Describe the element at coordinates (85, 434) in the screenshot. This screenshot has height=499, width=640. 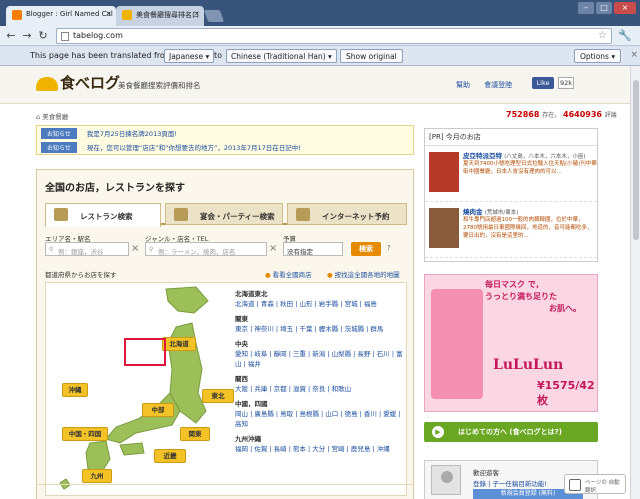
I see `region-chugoku-shikoku-button: 中国・四国` at that location.